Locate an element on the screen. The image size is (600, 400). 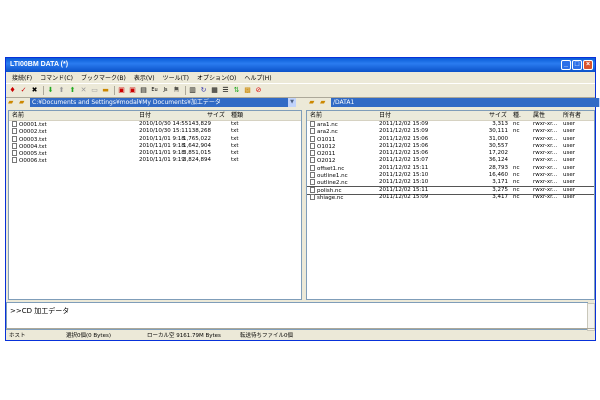
open-folder-icon: ▰ is located at coordinates (23, 102).